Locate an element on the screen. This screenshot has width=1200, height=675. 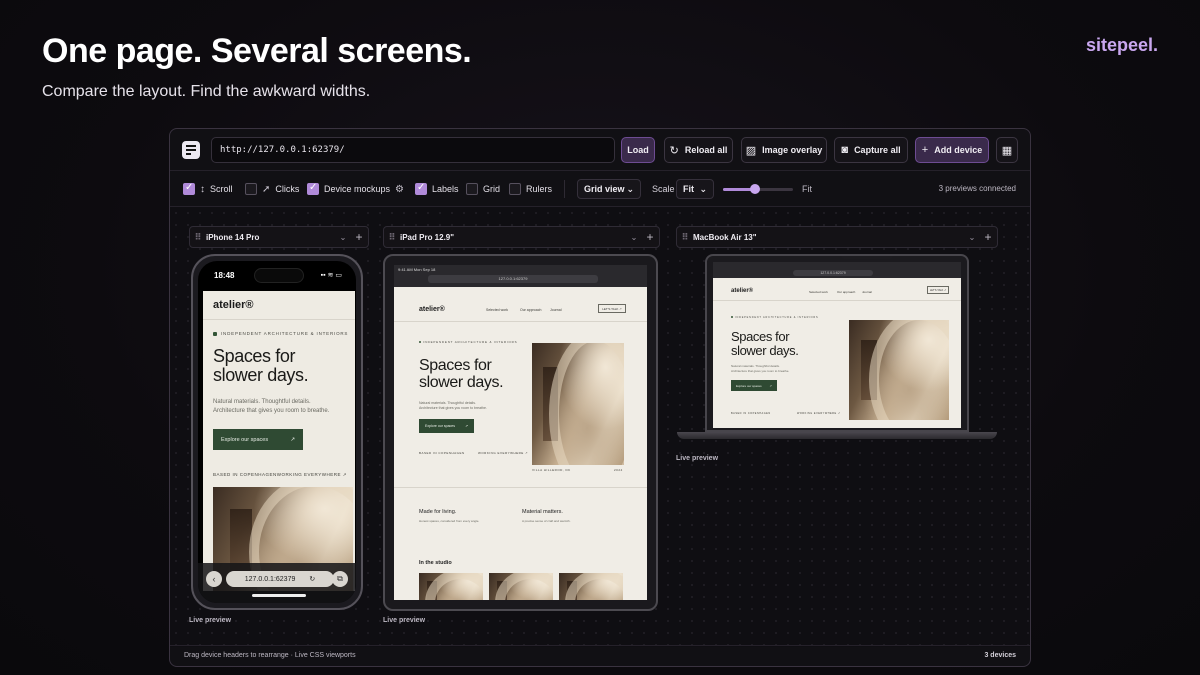
mockups-checkbox is located at coordinates (313, 188).